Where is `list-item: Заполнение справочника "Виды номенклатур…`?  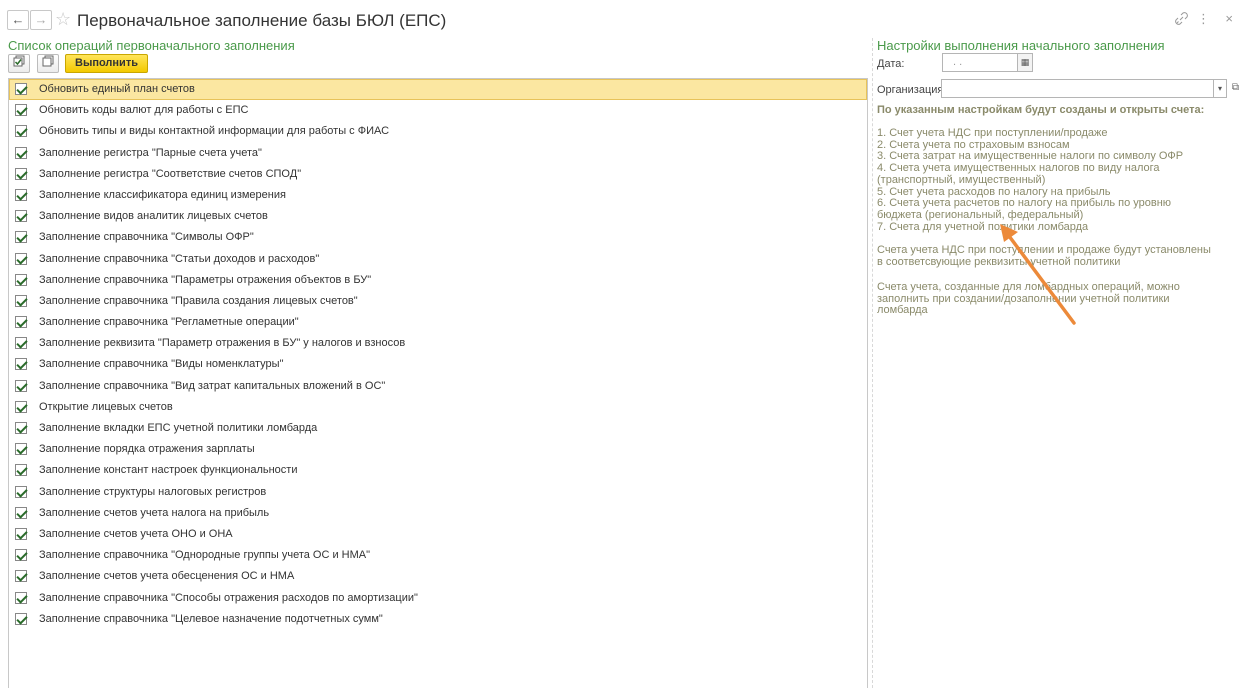
list-item: Заполнение справочника "Виды номенклатур… is located at coordinates (438, 364).